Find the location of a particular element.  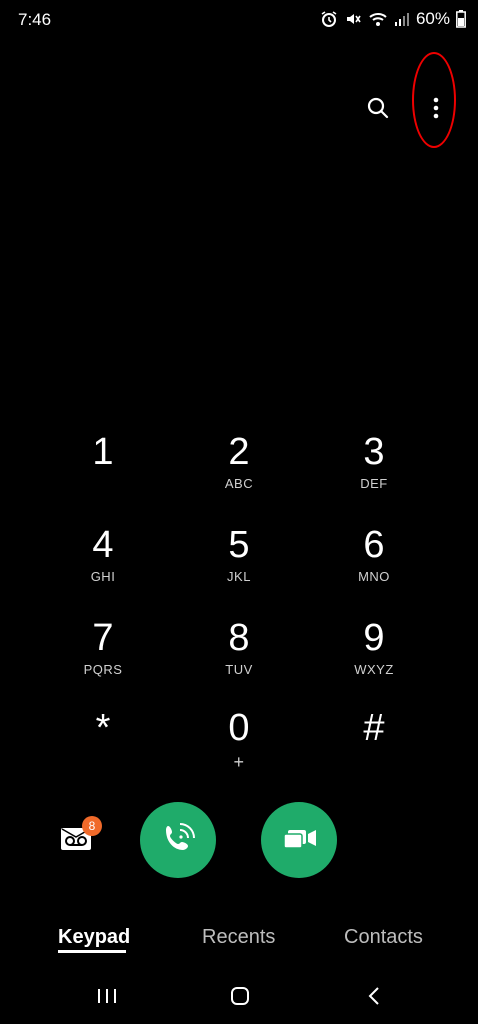

key-digit: 7 is located at coordinates (103, 638).